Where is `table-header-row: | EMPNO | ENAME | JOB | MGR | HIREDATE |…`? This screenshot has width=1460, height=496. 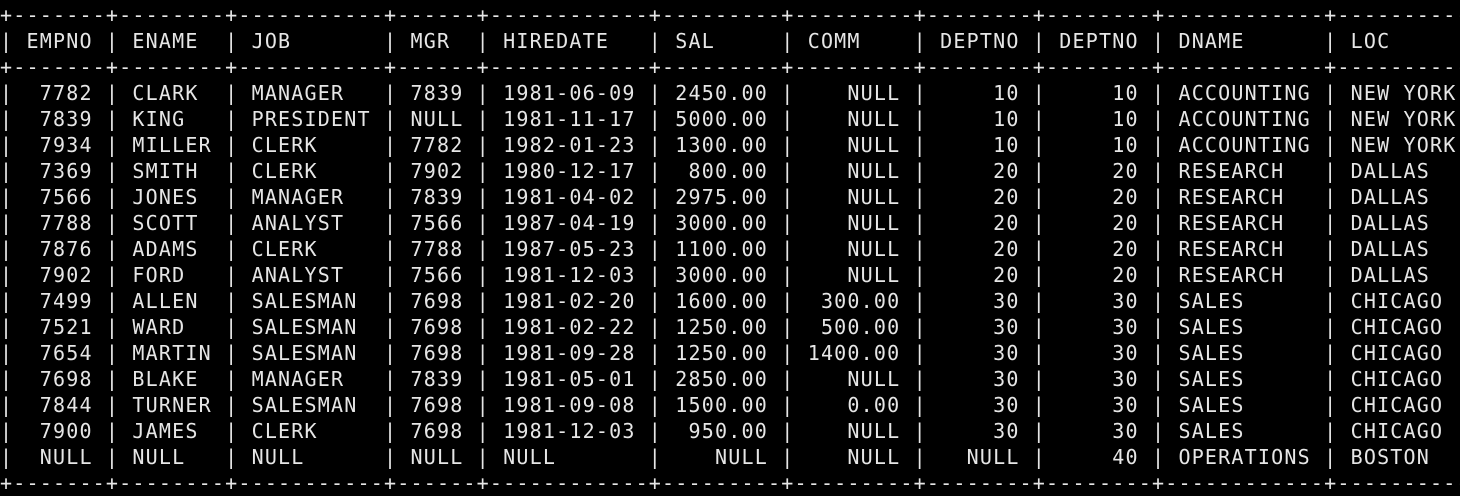
table-header-row: | EMPNO | ENAME | JOB | MGR | HIREDATE |… is located at coordinates (730, 41).